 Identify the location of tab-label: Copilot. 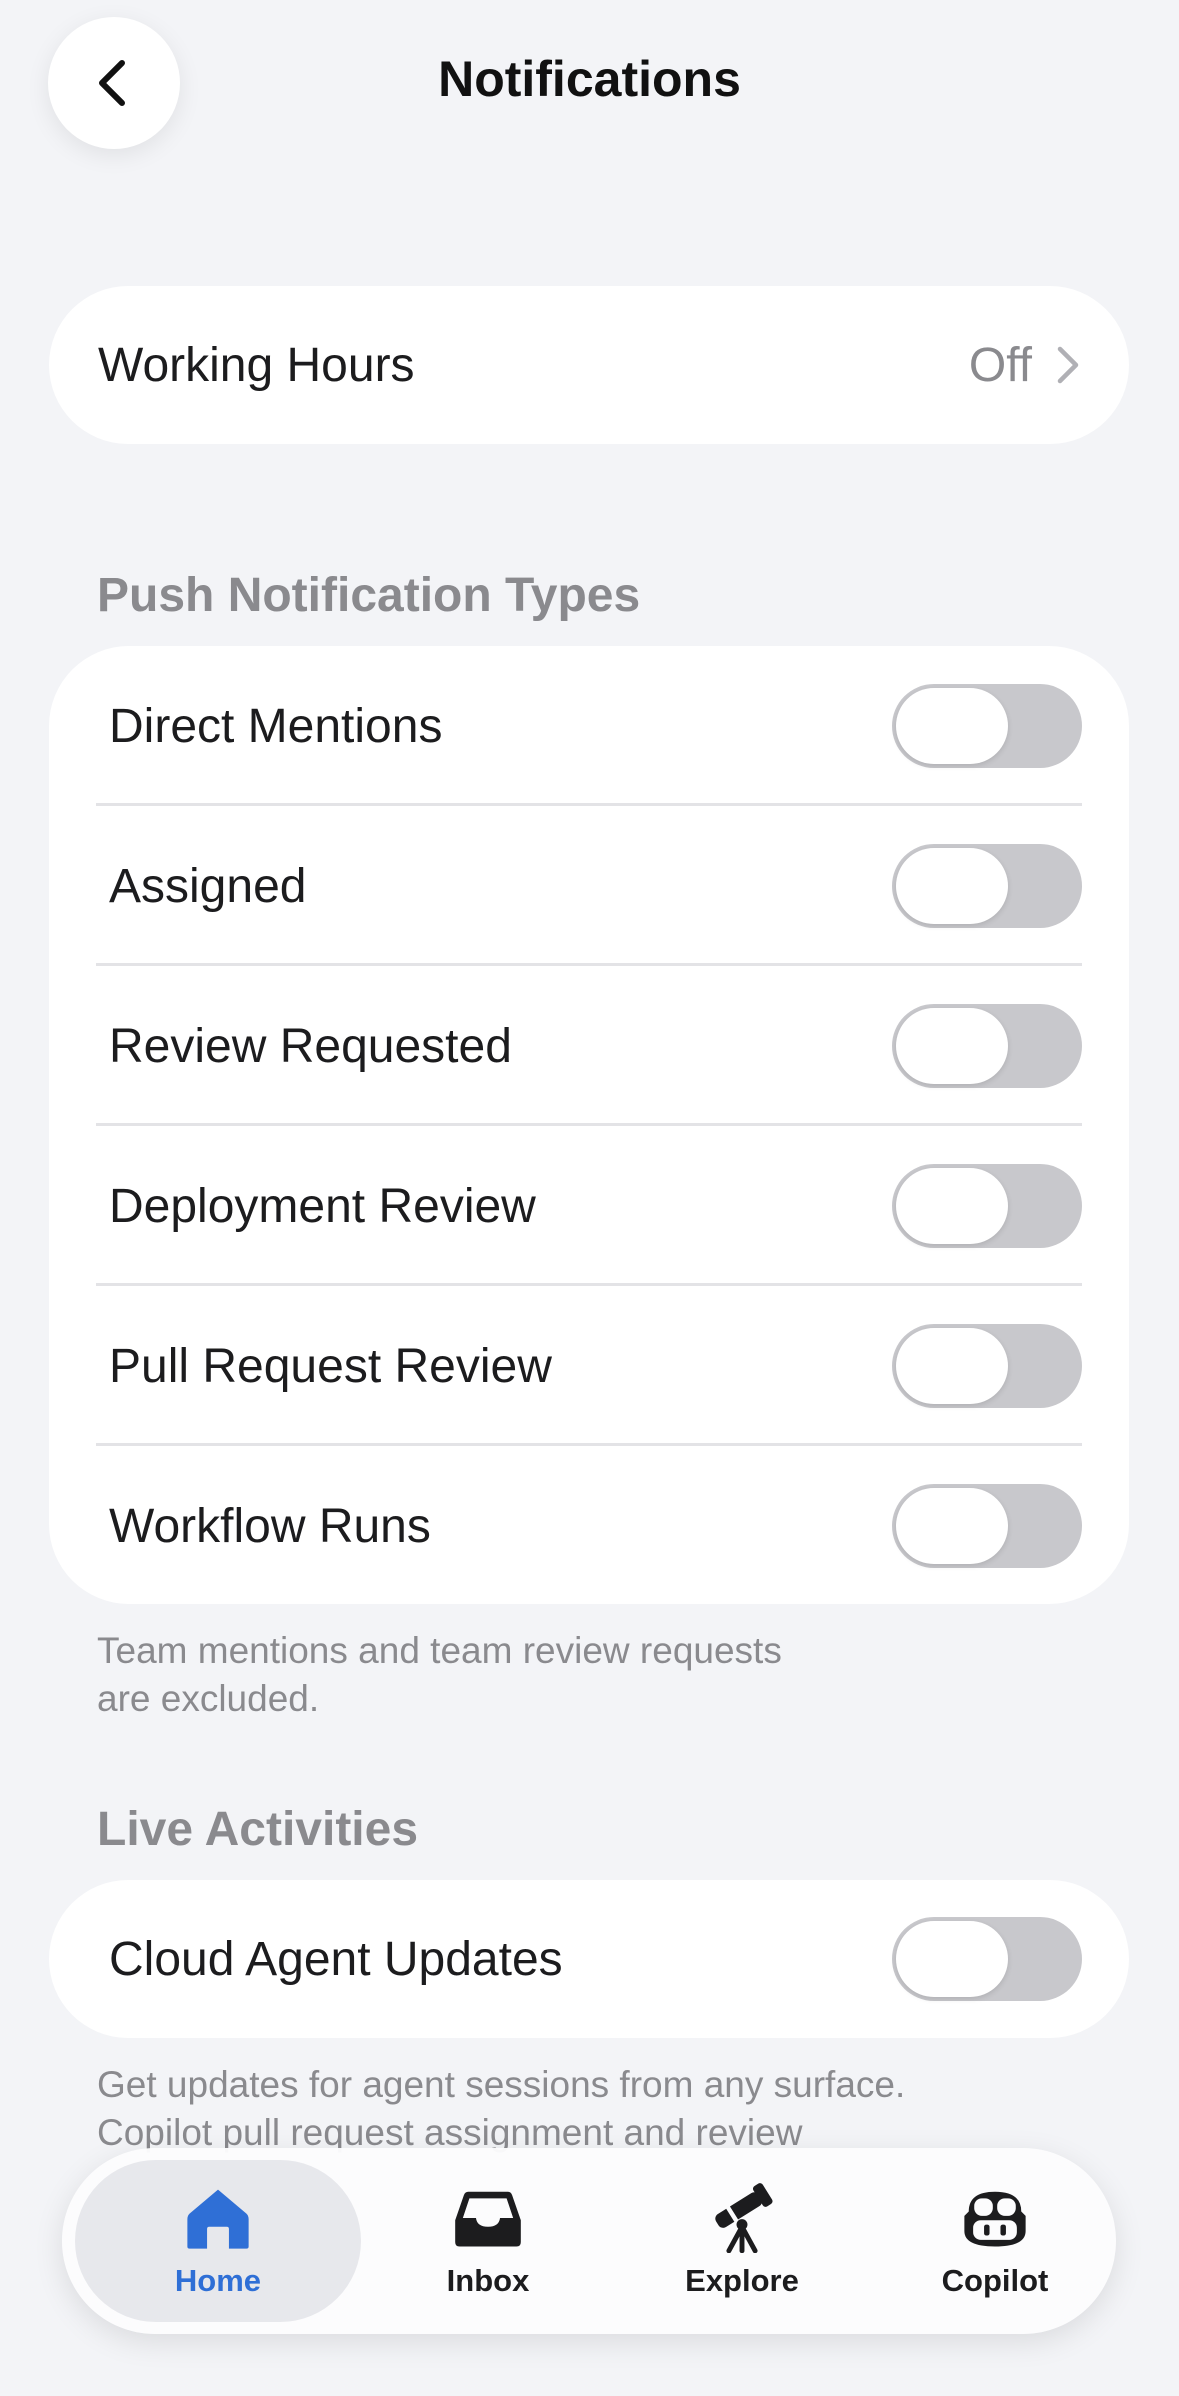
(995, 2280).